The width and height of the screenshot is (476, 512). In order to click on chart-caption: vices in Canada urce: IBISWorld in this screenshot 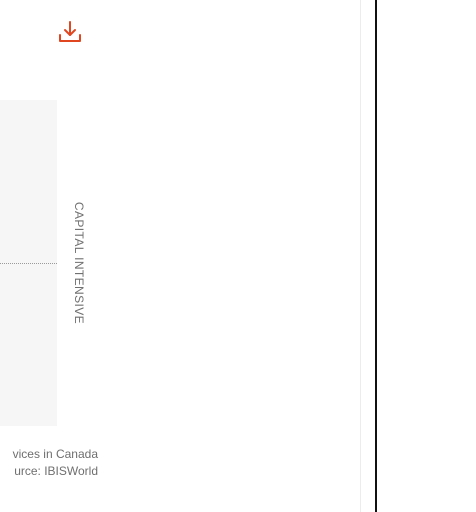, I will do `click(55, 463)`.